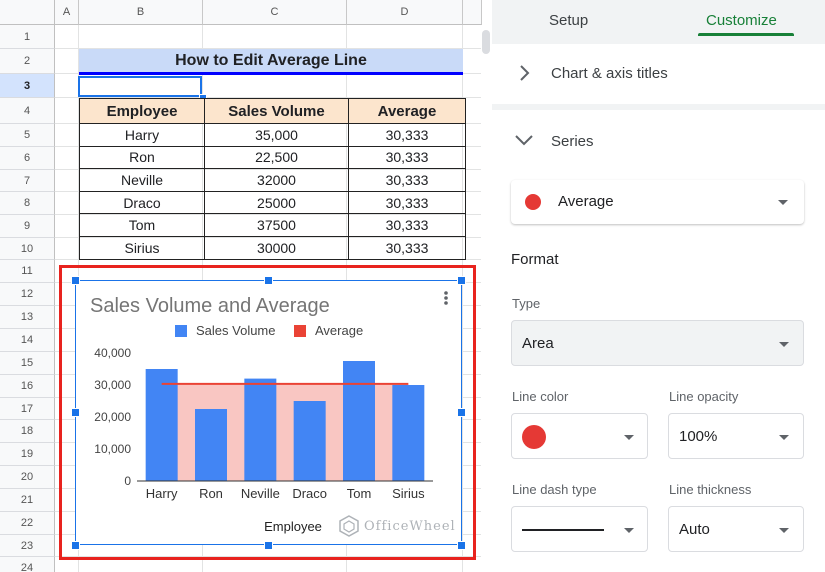 Image resolution: width=825 pixels, height=572 pixels. What do you see at coordinates (112, 353) in the screenshot?
I see `y-tick-label: 40,000` at bounding box center [112, 353].